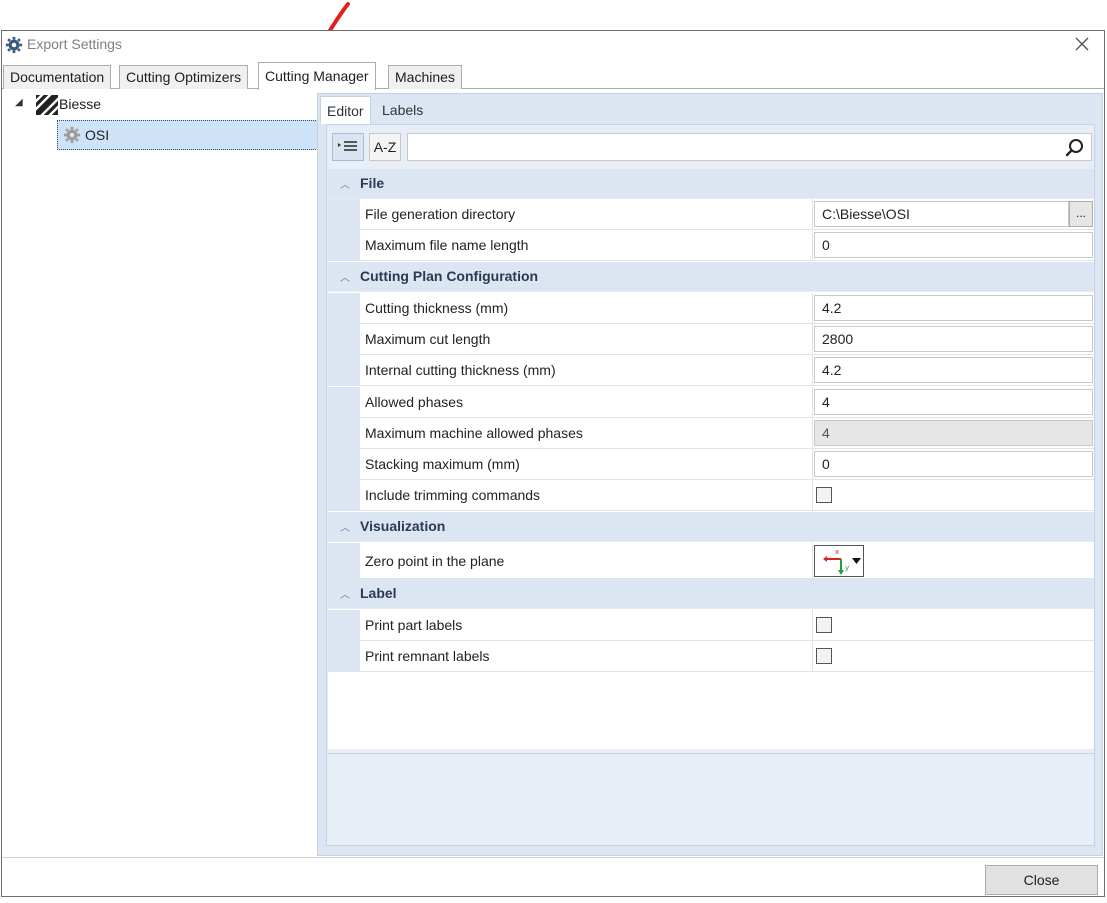 The height and width of the screenshot is (903, 1107). Describe the element at coordinates (403, 526) in the screenshot. I see `category-label: Visualization` at that location.